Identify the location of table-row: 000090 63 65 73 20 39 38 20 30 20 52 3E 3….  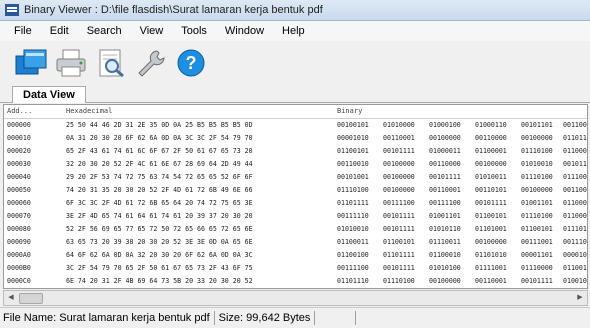
(295, 242).